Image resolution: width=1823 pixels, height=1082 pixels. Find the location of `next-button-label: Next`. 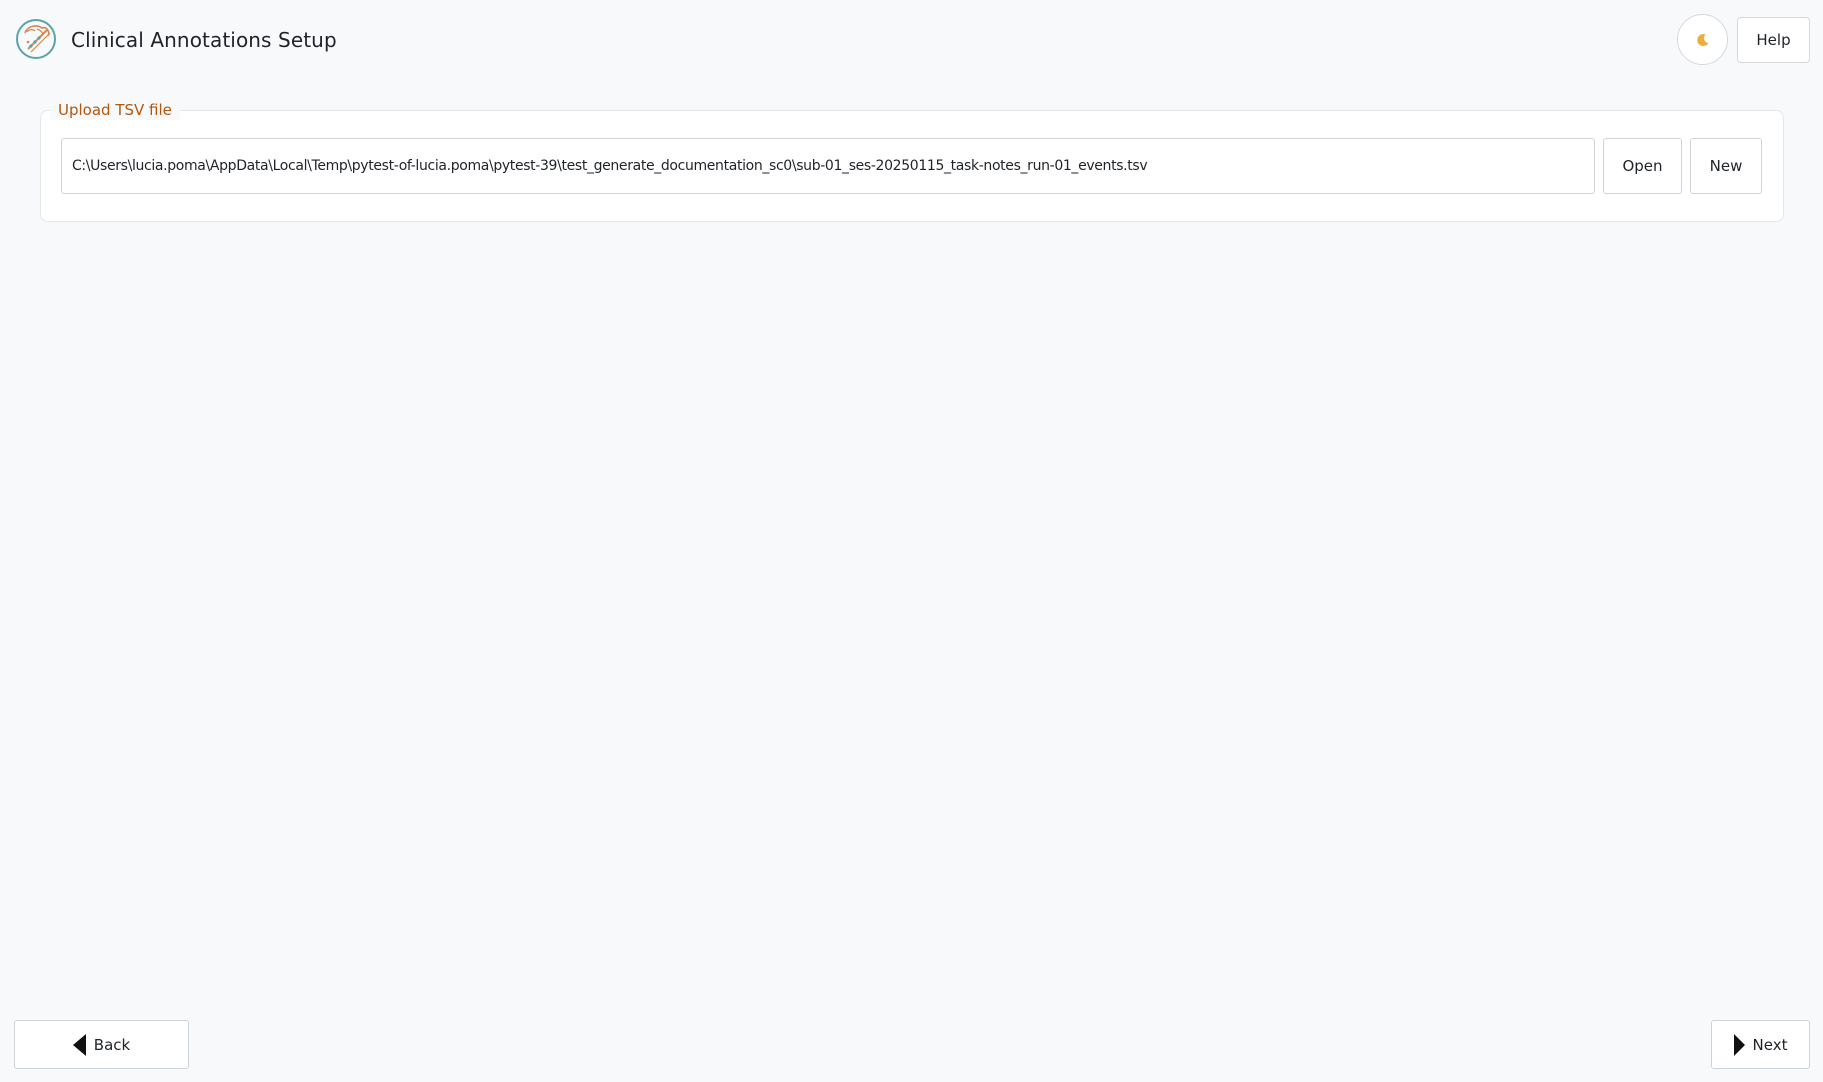

next-button-label: Next is located at coordinates (1770, 1044).